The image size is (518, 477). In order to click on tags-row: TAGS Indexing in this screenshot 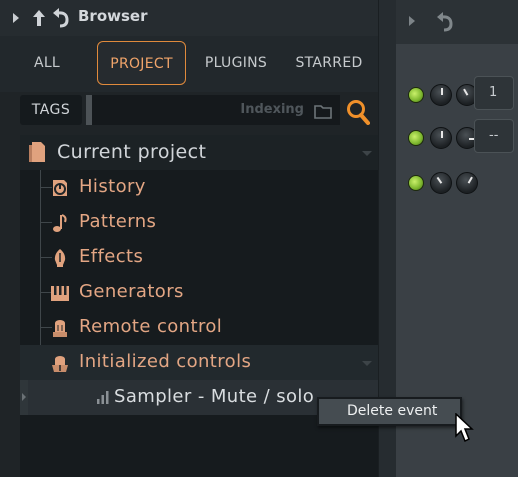, I will do `click(189, 111)`.